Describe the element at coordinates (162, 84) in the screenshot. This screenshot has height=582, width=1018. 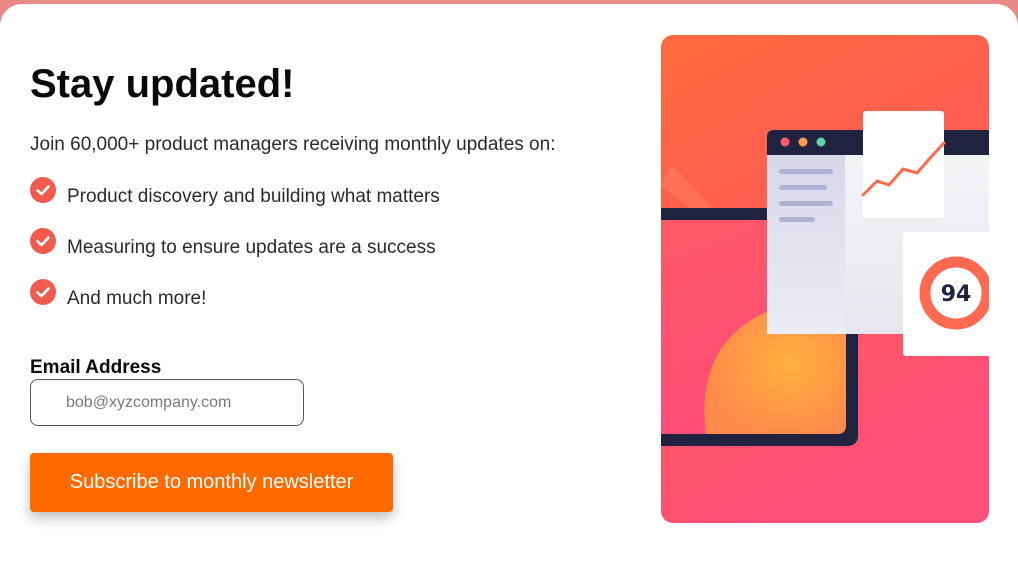
I see `page-title: Stay updated!` at that location.